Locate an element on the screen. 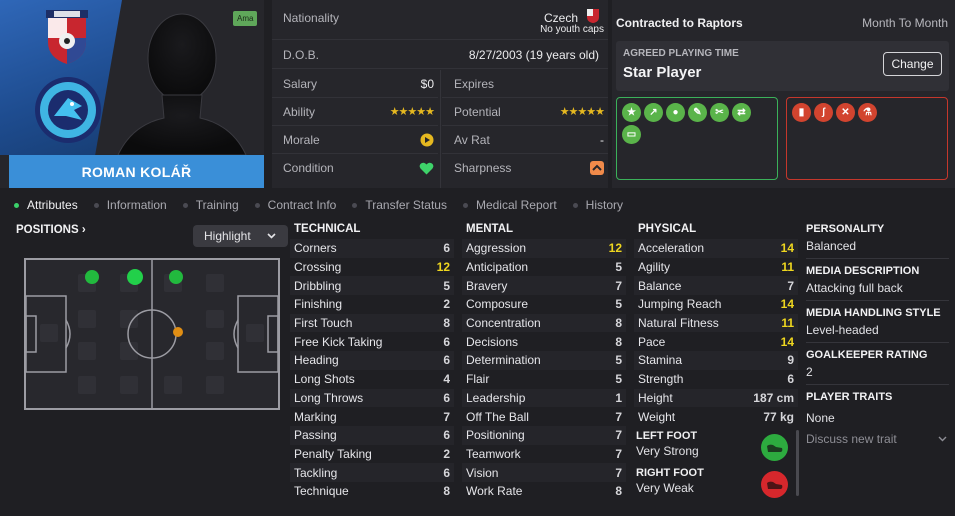  star-icon: ★ is located at coordinates (631, 112).